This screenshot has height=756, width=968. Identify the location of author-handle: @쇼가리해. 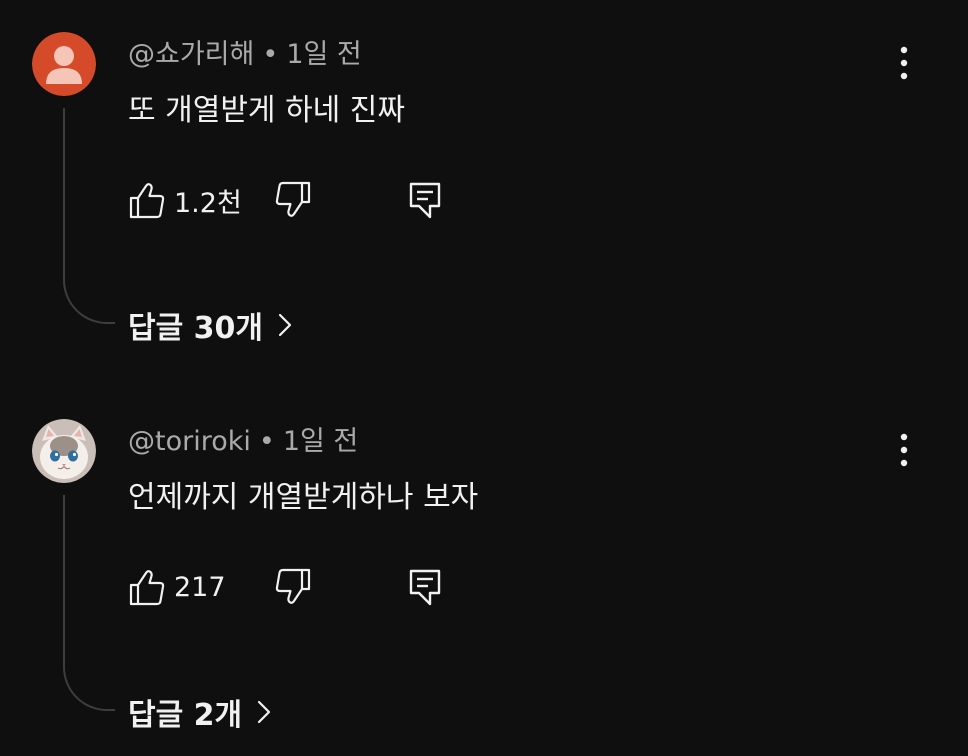
(191, 54).